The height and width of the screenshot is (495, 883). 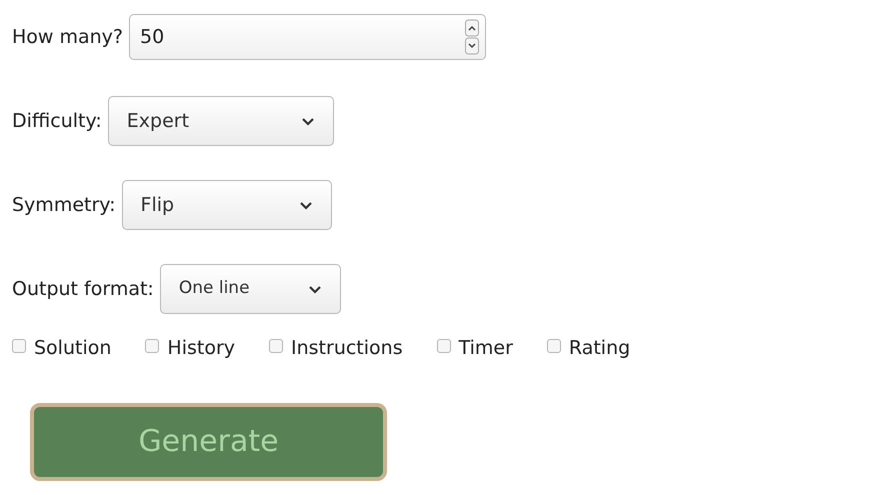 I want to click on number-field: 50, so click(x=307, y=37).